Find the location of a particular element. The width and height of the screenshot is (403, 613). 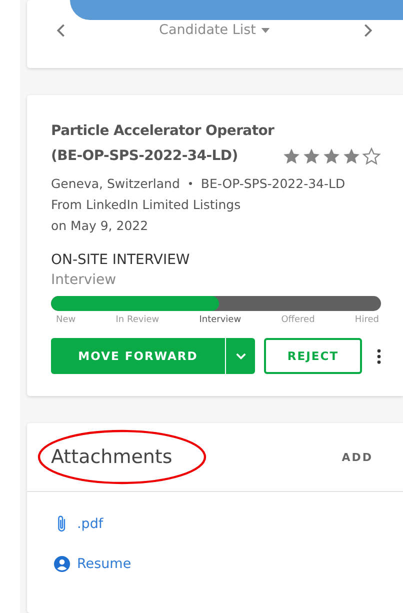

stage-label: In Review is located at coordinates (138, 320).